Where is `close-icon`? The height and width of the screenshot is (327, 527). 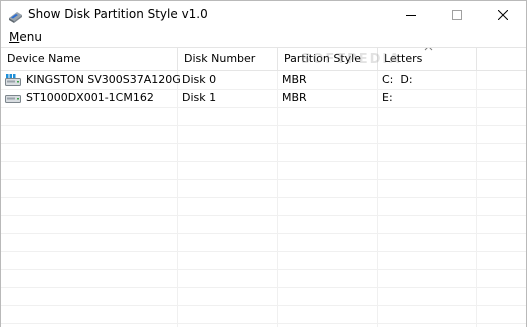 close-icon is located at coordinates (503, 15).